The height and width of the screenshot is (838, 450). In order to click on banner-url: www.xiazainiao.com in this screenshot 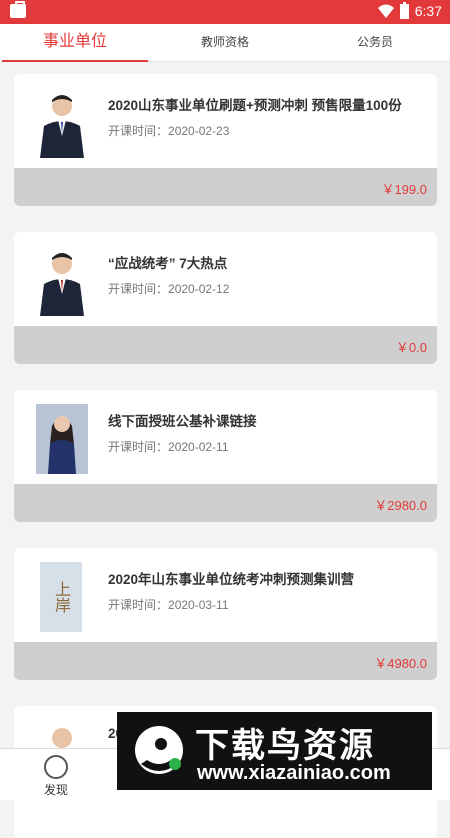, I will do `click(294, 773)`.